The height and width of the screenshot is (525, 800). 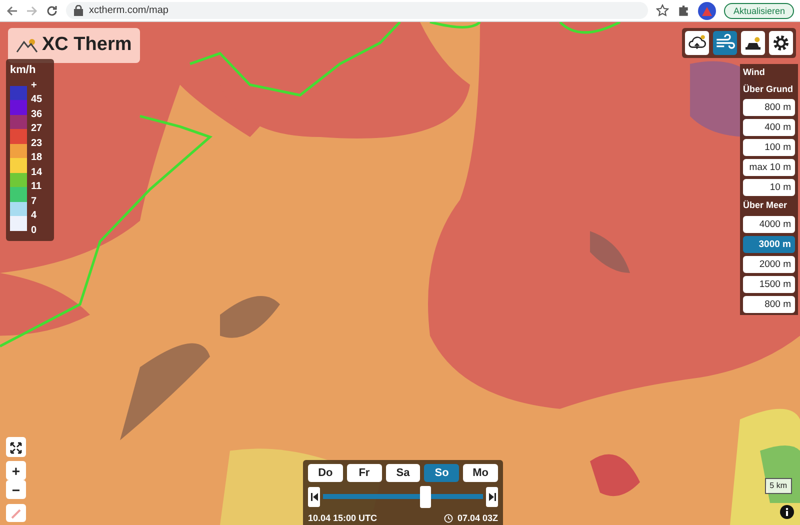 What do you see at coordinates (16, 470) in the screenshot?
I see `zoom-in-button: +` at bounding box center [16, 470].